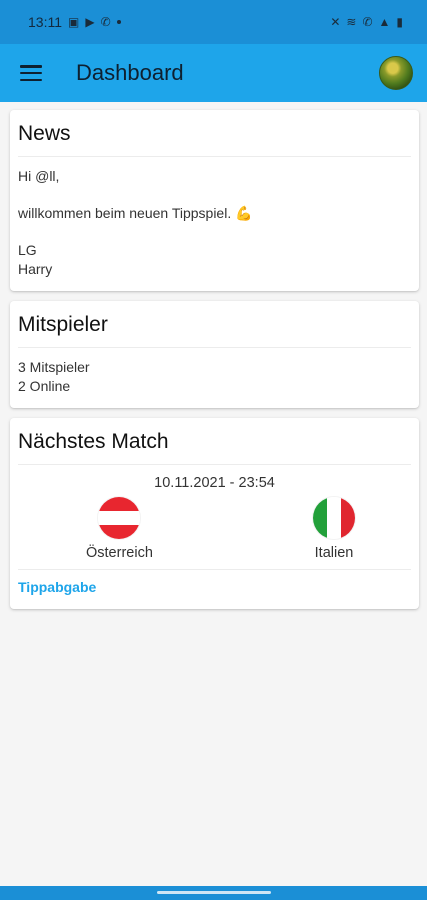 This screenshot has width=427, height=900. What do you see at coordinates (213, 22) in the screenshot?
I see `status-bar: 13:11 ▣ ▶ ✆ ✕ ≋ ✆ ▲ ▮` at bounding box center [213, 22].